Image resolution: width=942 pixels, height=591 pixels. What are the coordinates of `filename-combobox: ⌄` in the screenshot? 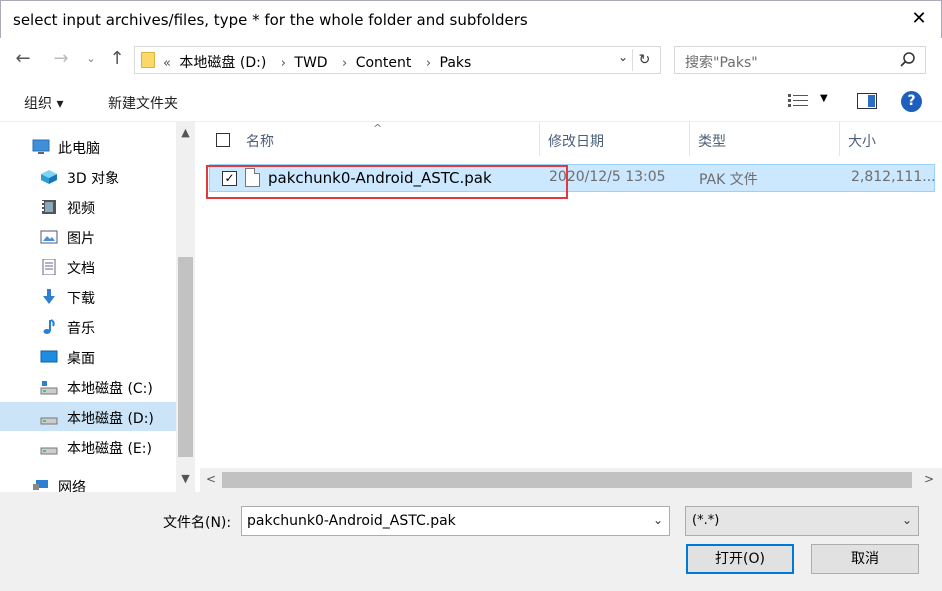 It's located at (455, 521).